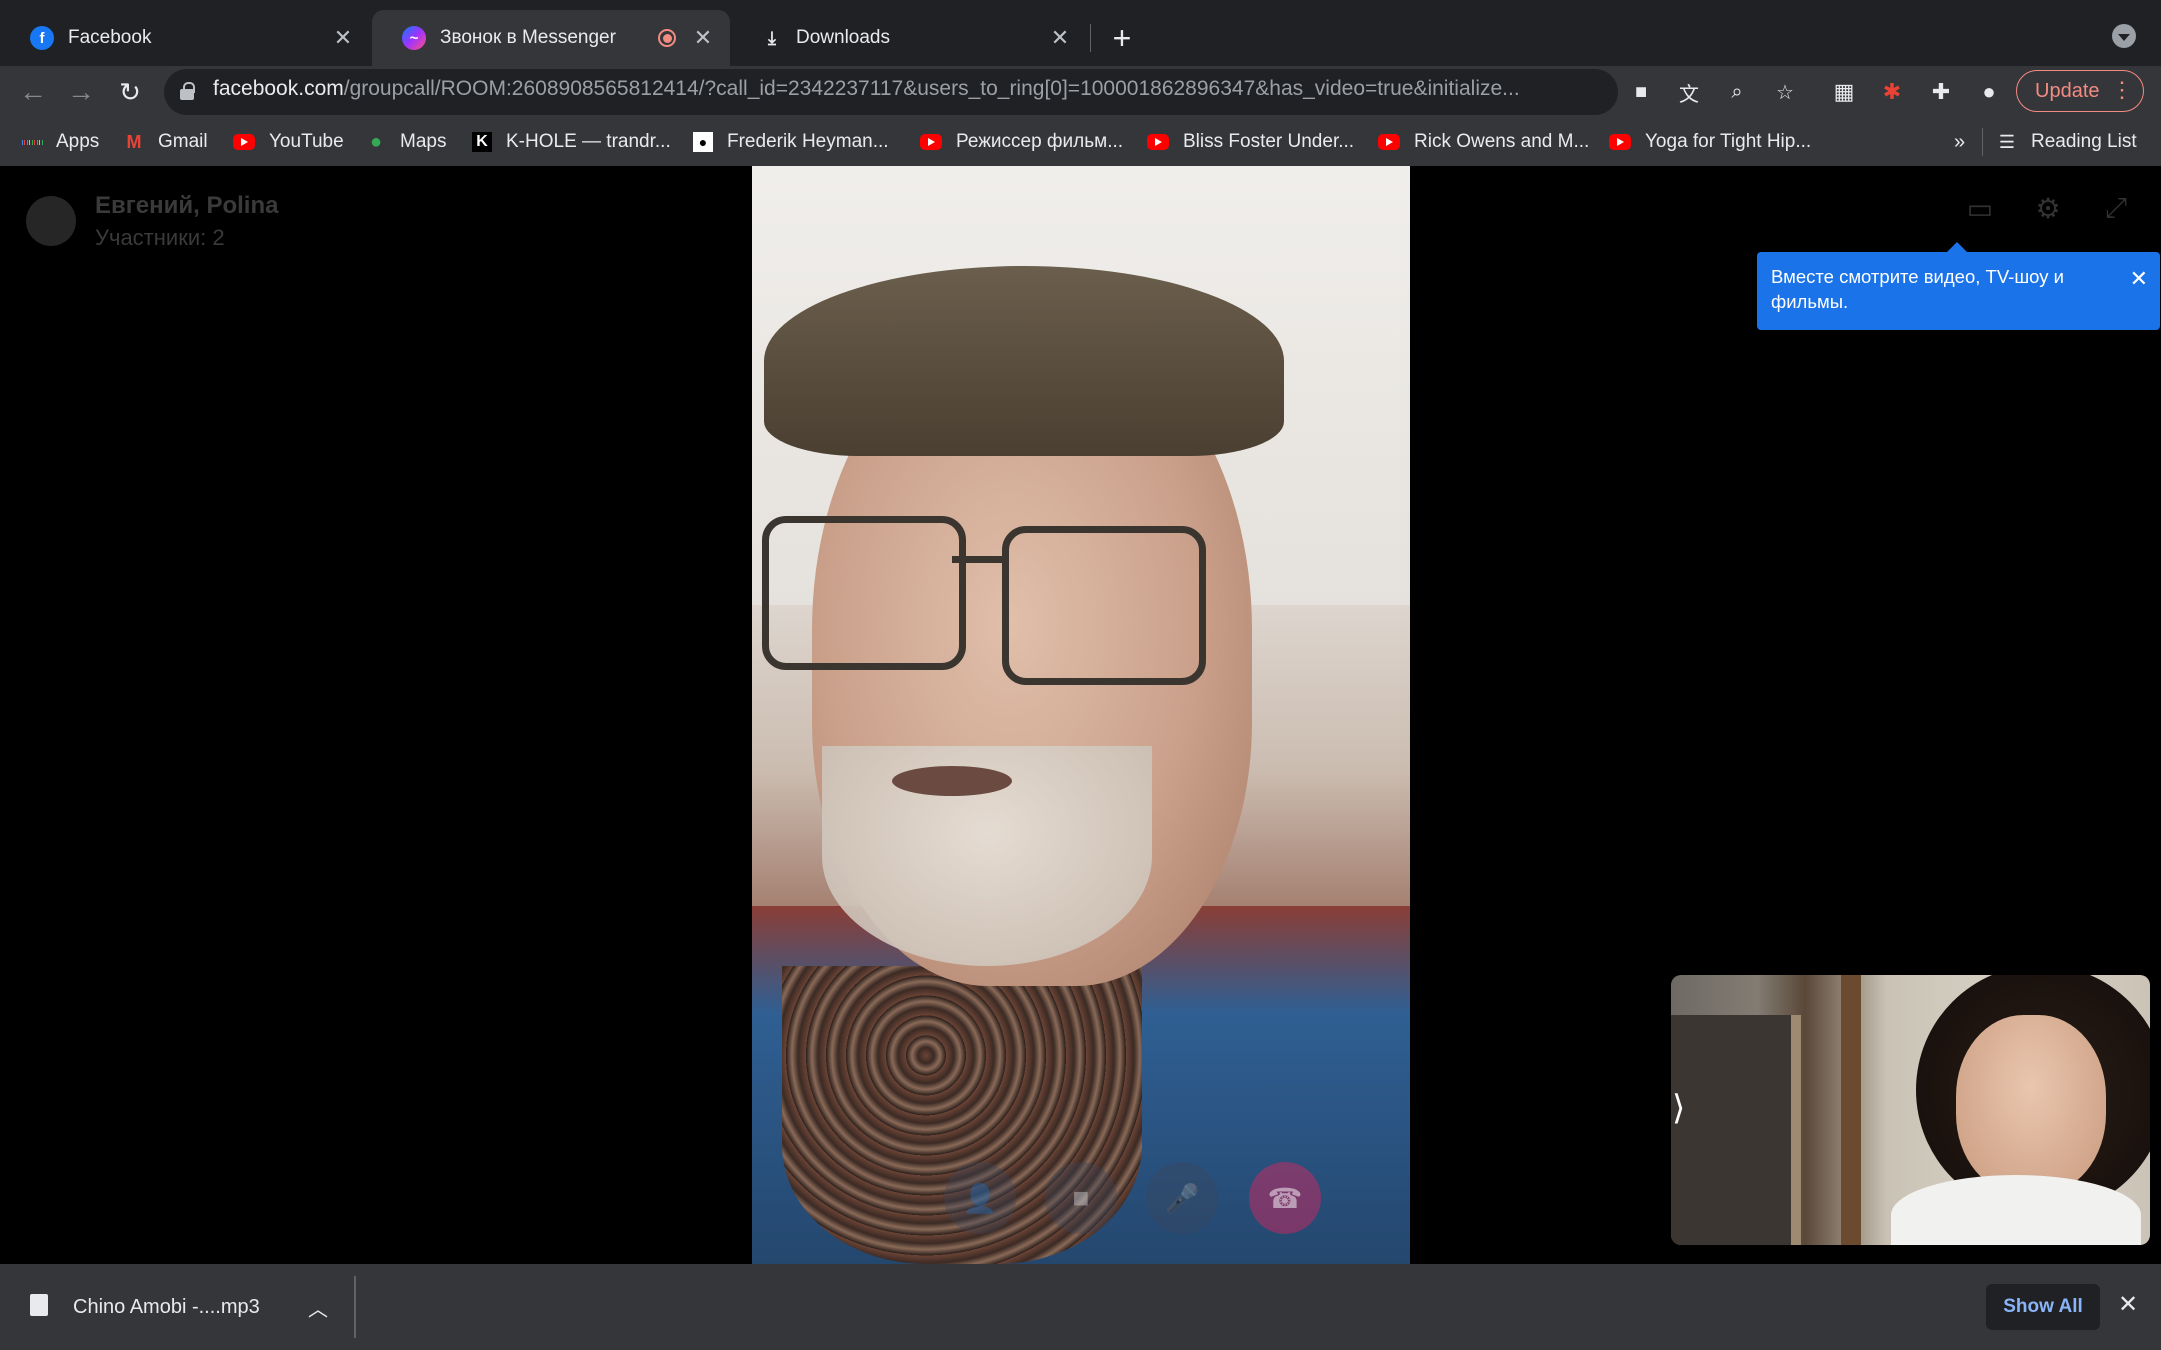 This screenshot has width=2161, height=1350. Describe the element at coordinates (952, 781) in the screenshot. I see `video-mouth` at that location.